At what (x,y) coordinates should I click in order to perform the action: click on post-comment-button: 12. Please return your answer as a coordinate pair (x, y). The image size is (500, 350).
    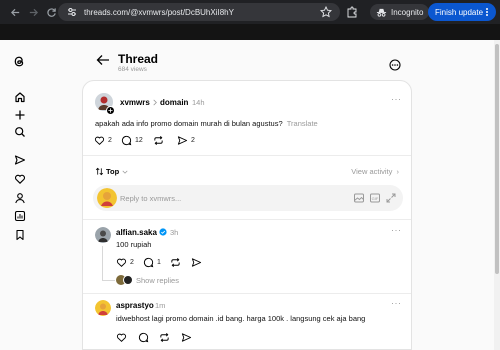
    Looking at the image, I should click on (132, 140).